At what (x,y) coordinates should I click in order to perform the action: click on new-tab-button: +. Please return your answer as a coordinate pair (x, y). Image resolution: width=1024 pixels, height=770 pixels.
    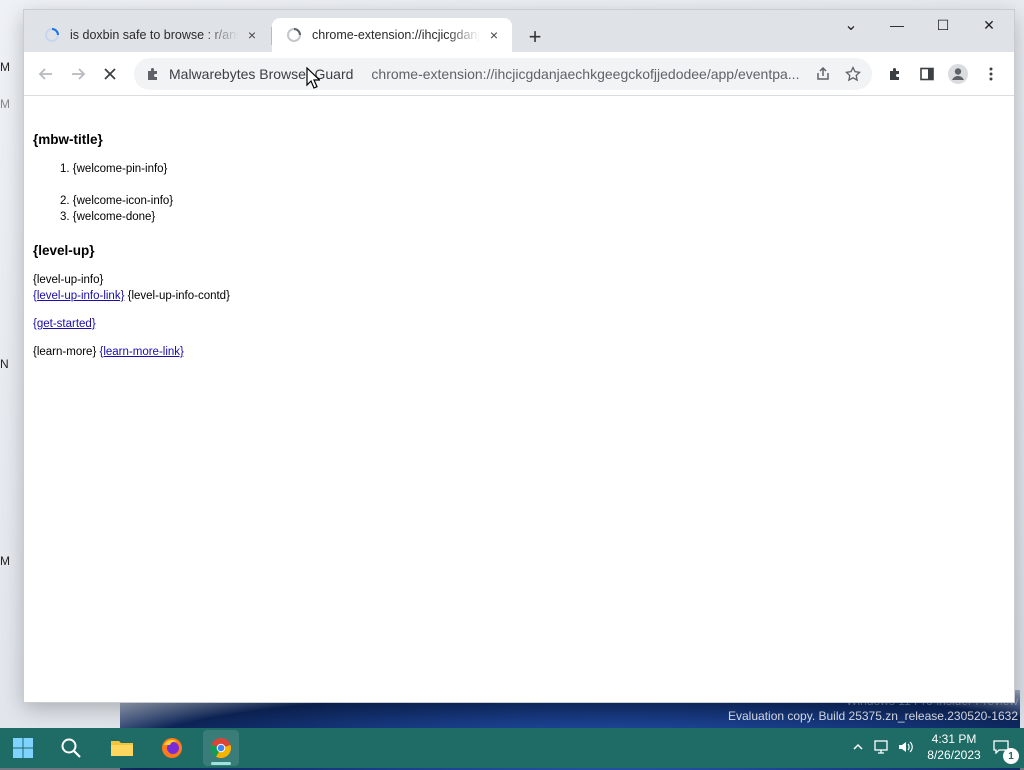
    Looking at the image, I should click on (535, 37).